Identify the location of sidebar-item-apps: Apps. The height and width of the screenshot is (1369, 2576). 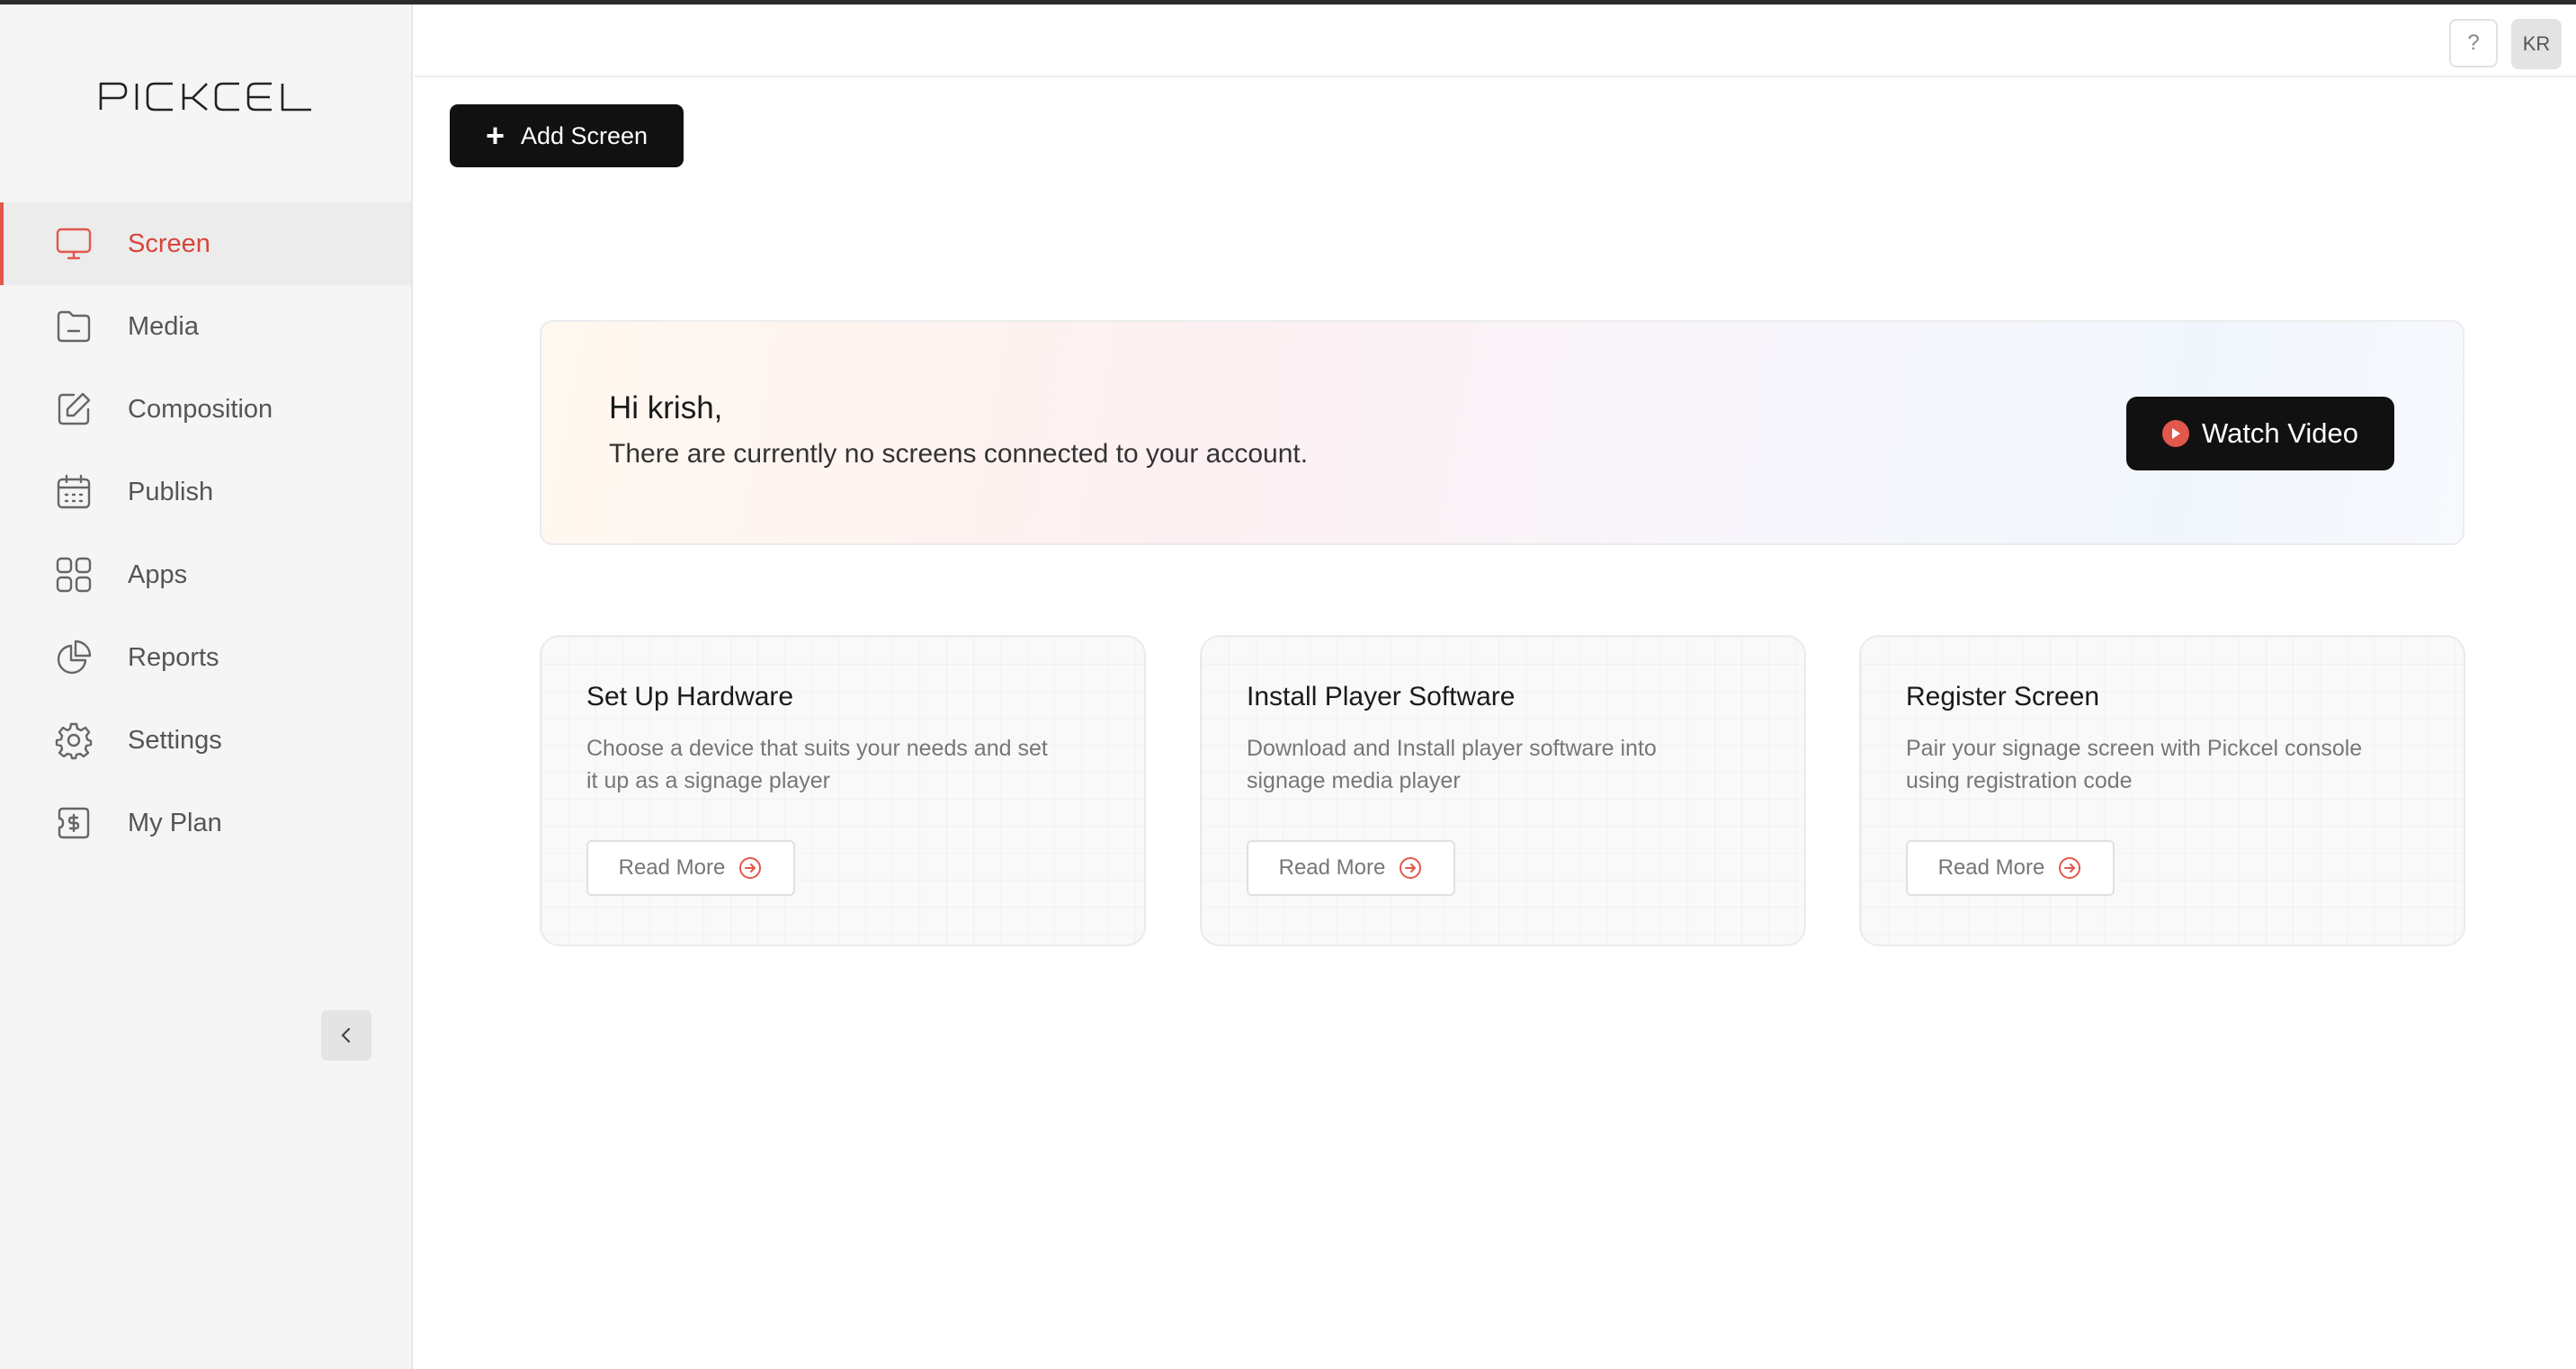
(205, 574).